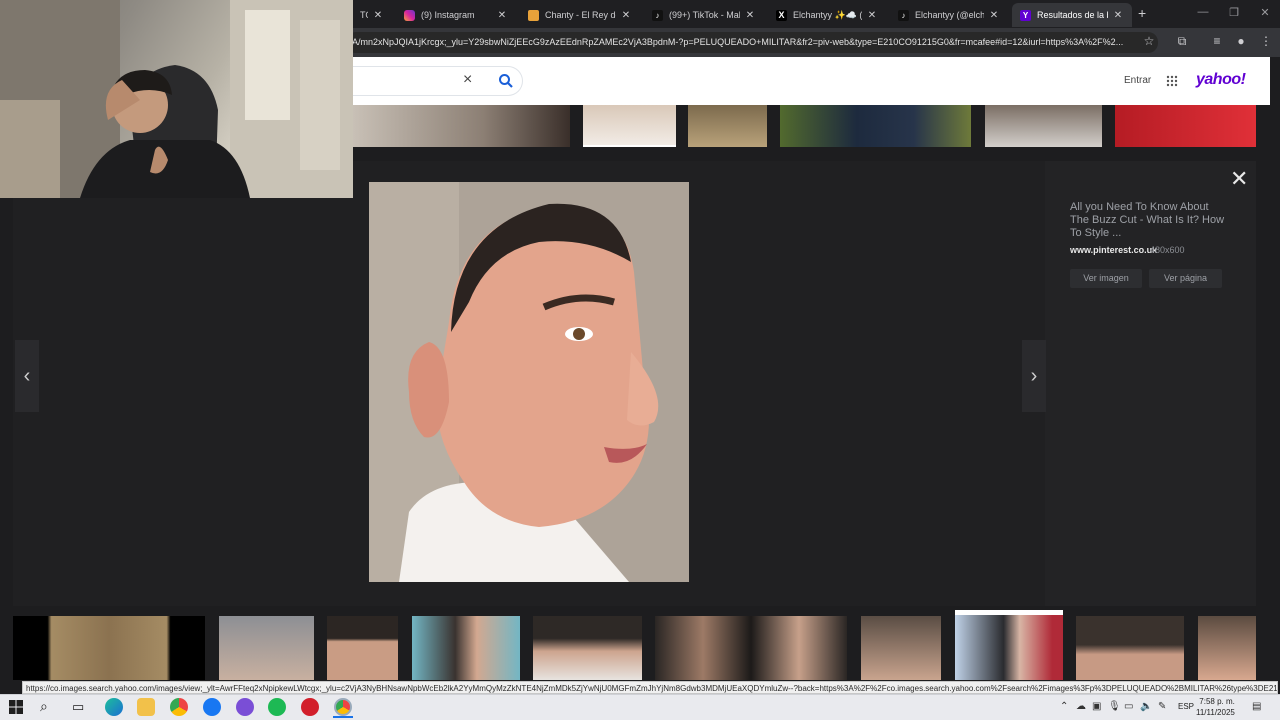  I want to click on tab-title: Elchantyy (@elchanty, so click(949, 15).